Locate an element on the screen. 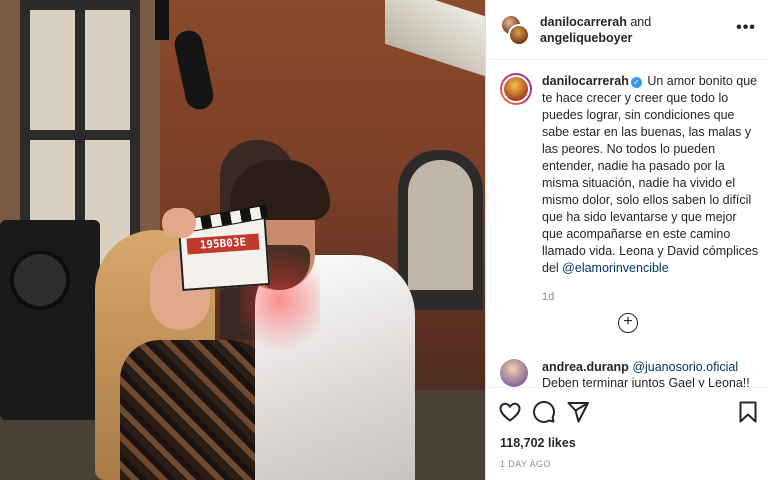  collab-avatars is located at coordinates (515, 30).